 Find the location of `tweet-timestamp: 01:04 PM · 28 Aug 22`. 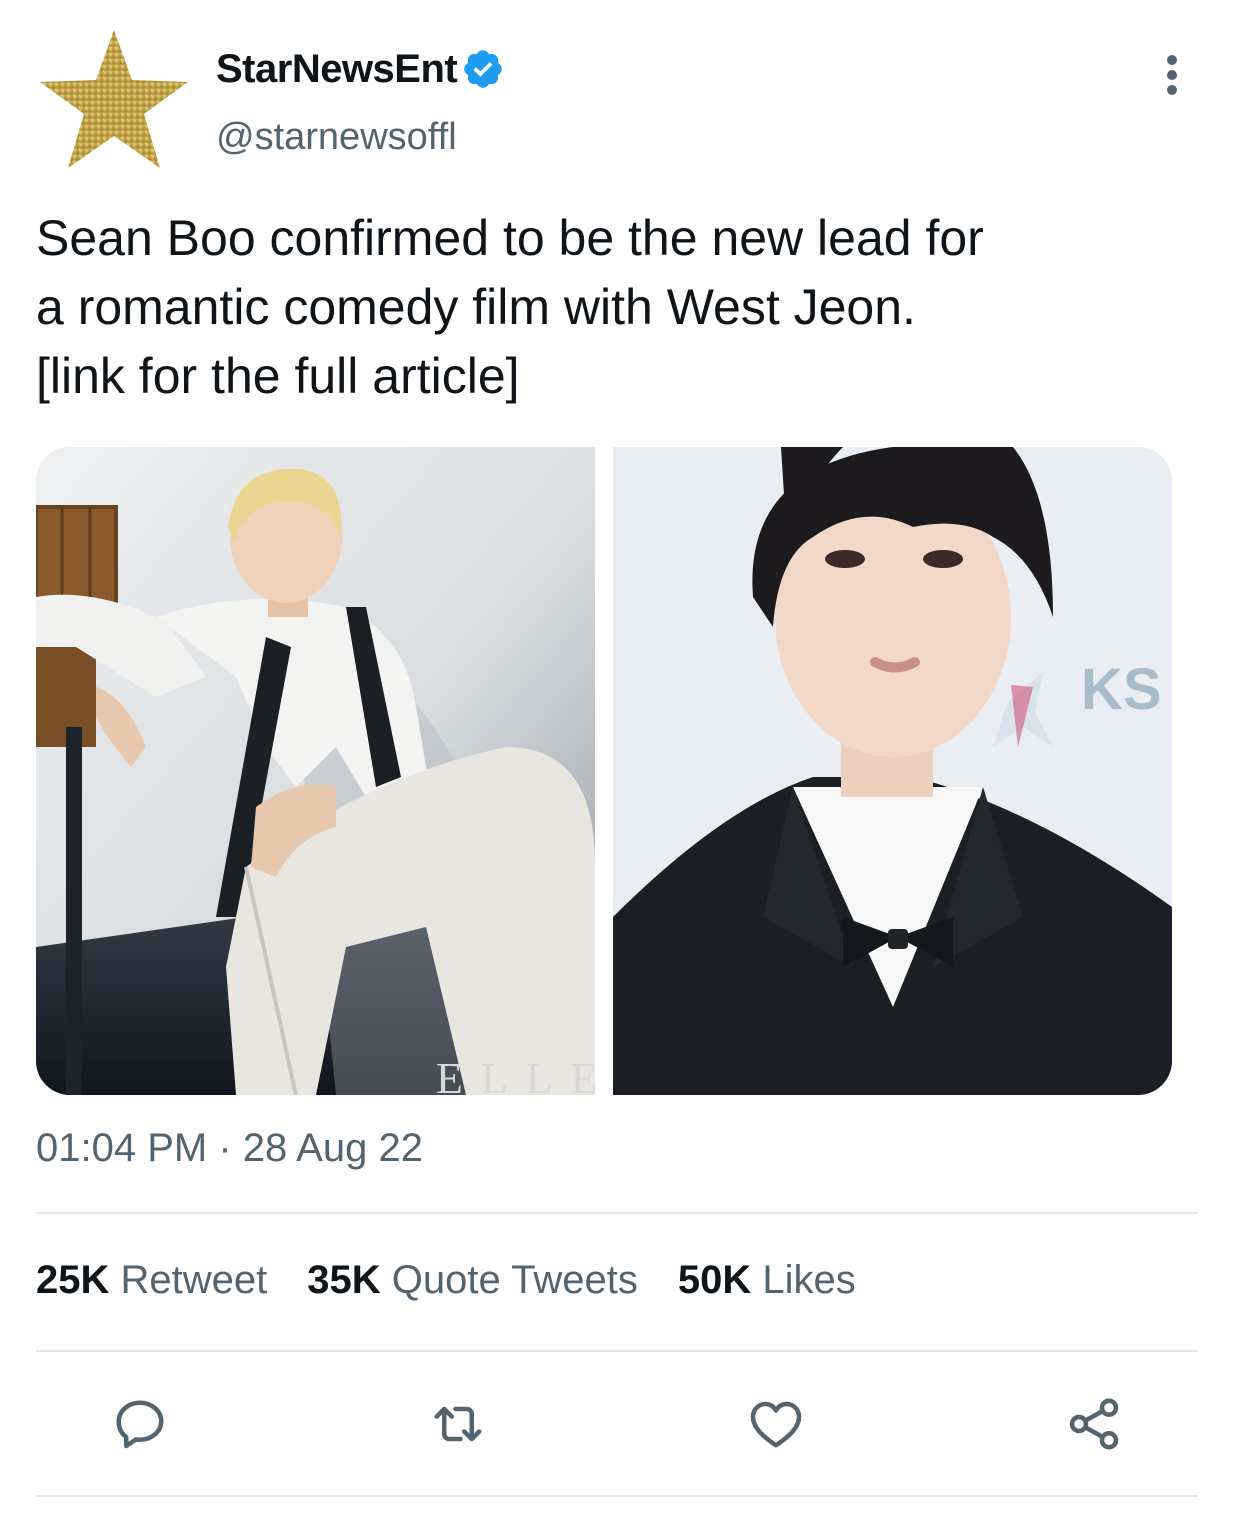

tweet-timestamp: 01:04 PM · 28 Aug 22 is located at coordinates (229, 1148).